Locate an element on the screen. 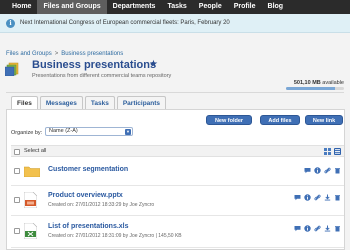 The image size is (350, 250). breadcrumb-item-files-and-groups: Files and Groups is located at coordinates (29, 54).